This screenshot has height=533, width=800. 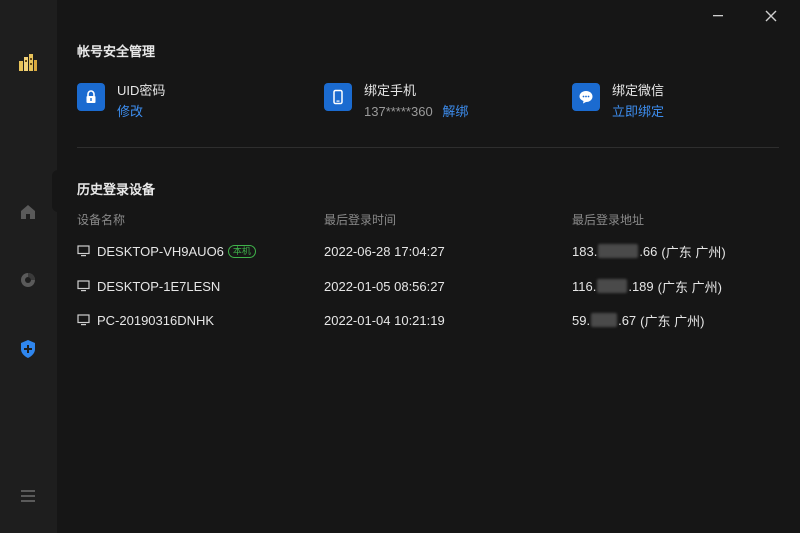 What do you see at coordinates (718, 16) in the screenshot?
I see `minimize-icon` at bounding box center [718, 16].